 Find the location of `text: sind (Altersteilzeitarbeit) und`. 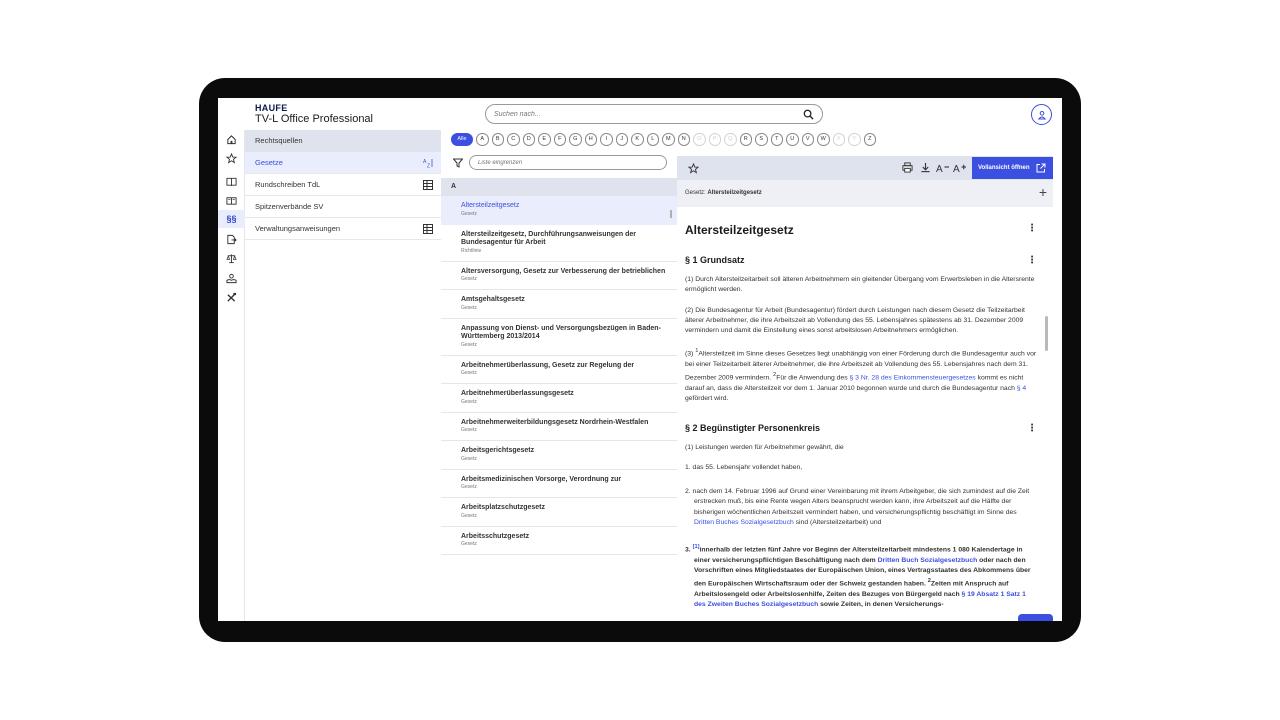

text: sind (Altersteilzeitarbeit) und is located at coordinates (837, 522).